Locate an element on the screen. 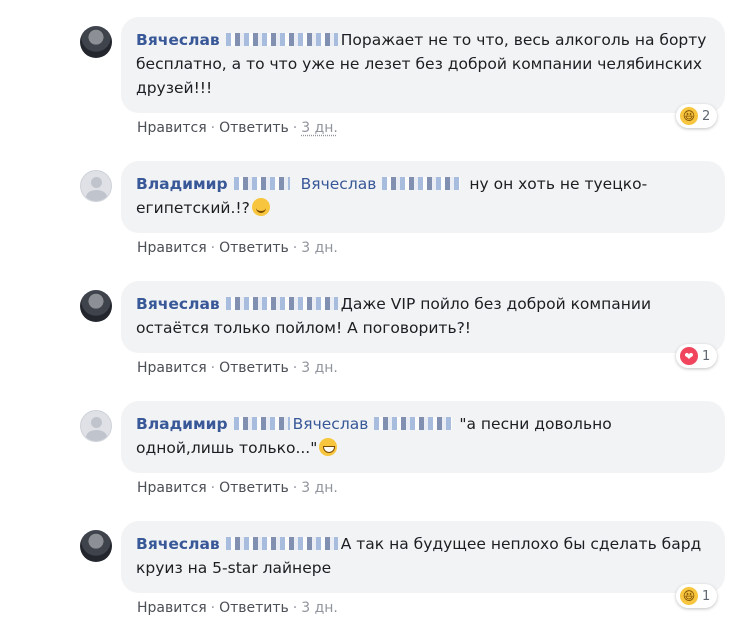  reaction-badge: 😆 2 is located at coordinates (697, 116).